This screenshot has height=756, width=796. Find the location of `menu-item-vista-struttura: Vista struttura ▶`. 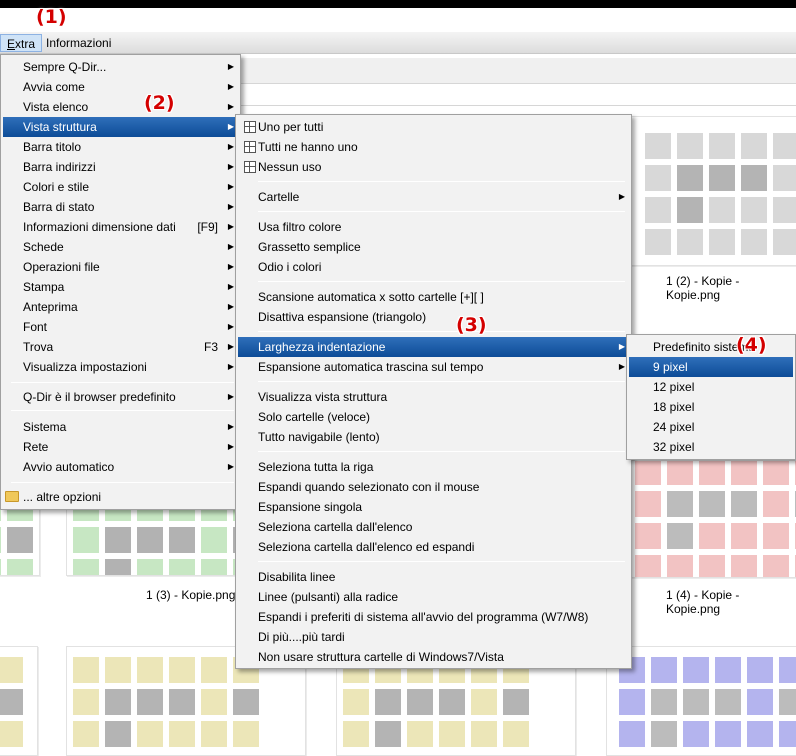

menu-item-vista-struttura: Vista struttura ▶ is located at coordinates (120, 127).